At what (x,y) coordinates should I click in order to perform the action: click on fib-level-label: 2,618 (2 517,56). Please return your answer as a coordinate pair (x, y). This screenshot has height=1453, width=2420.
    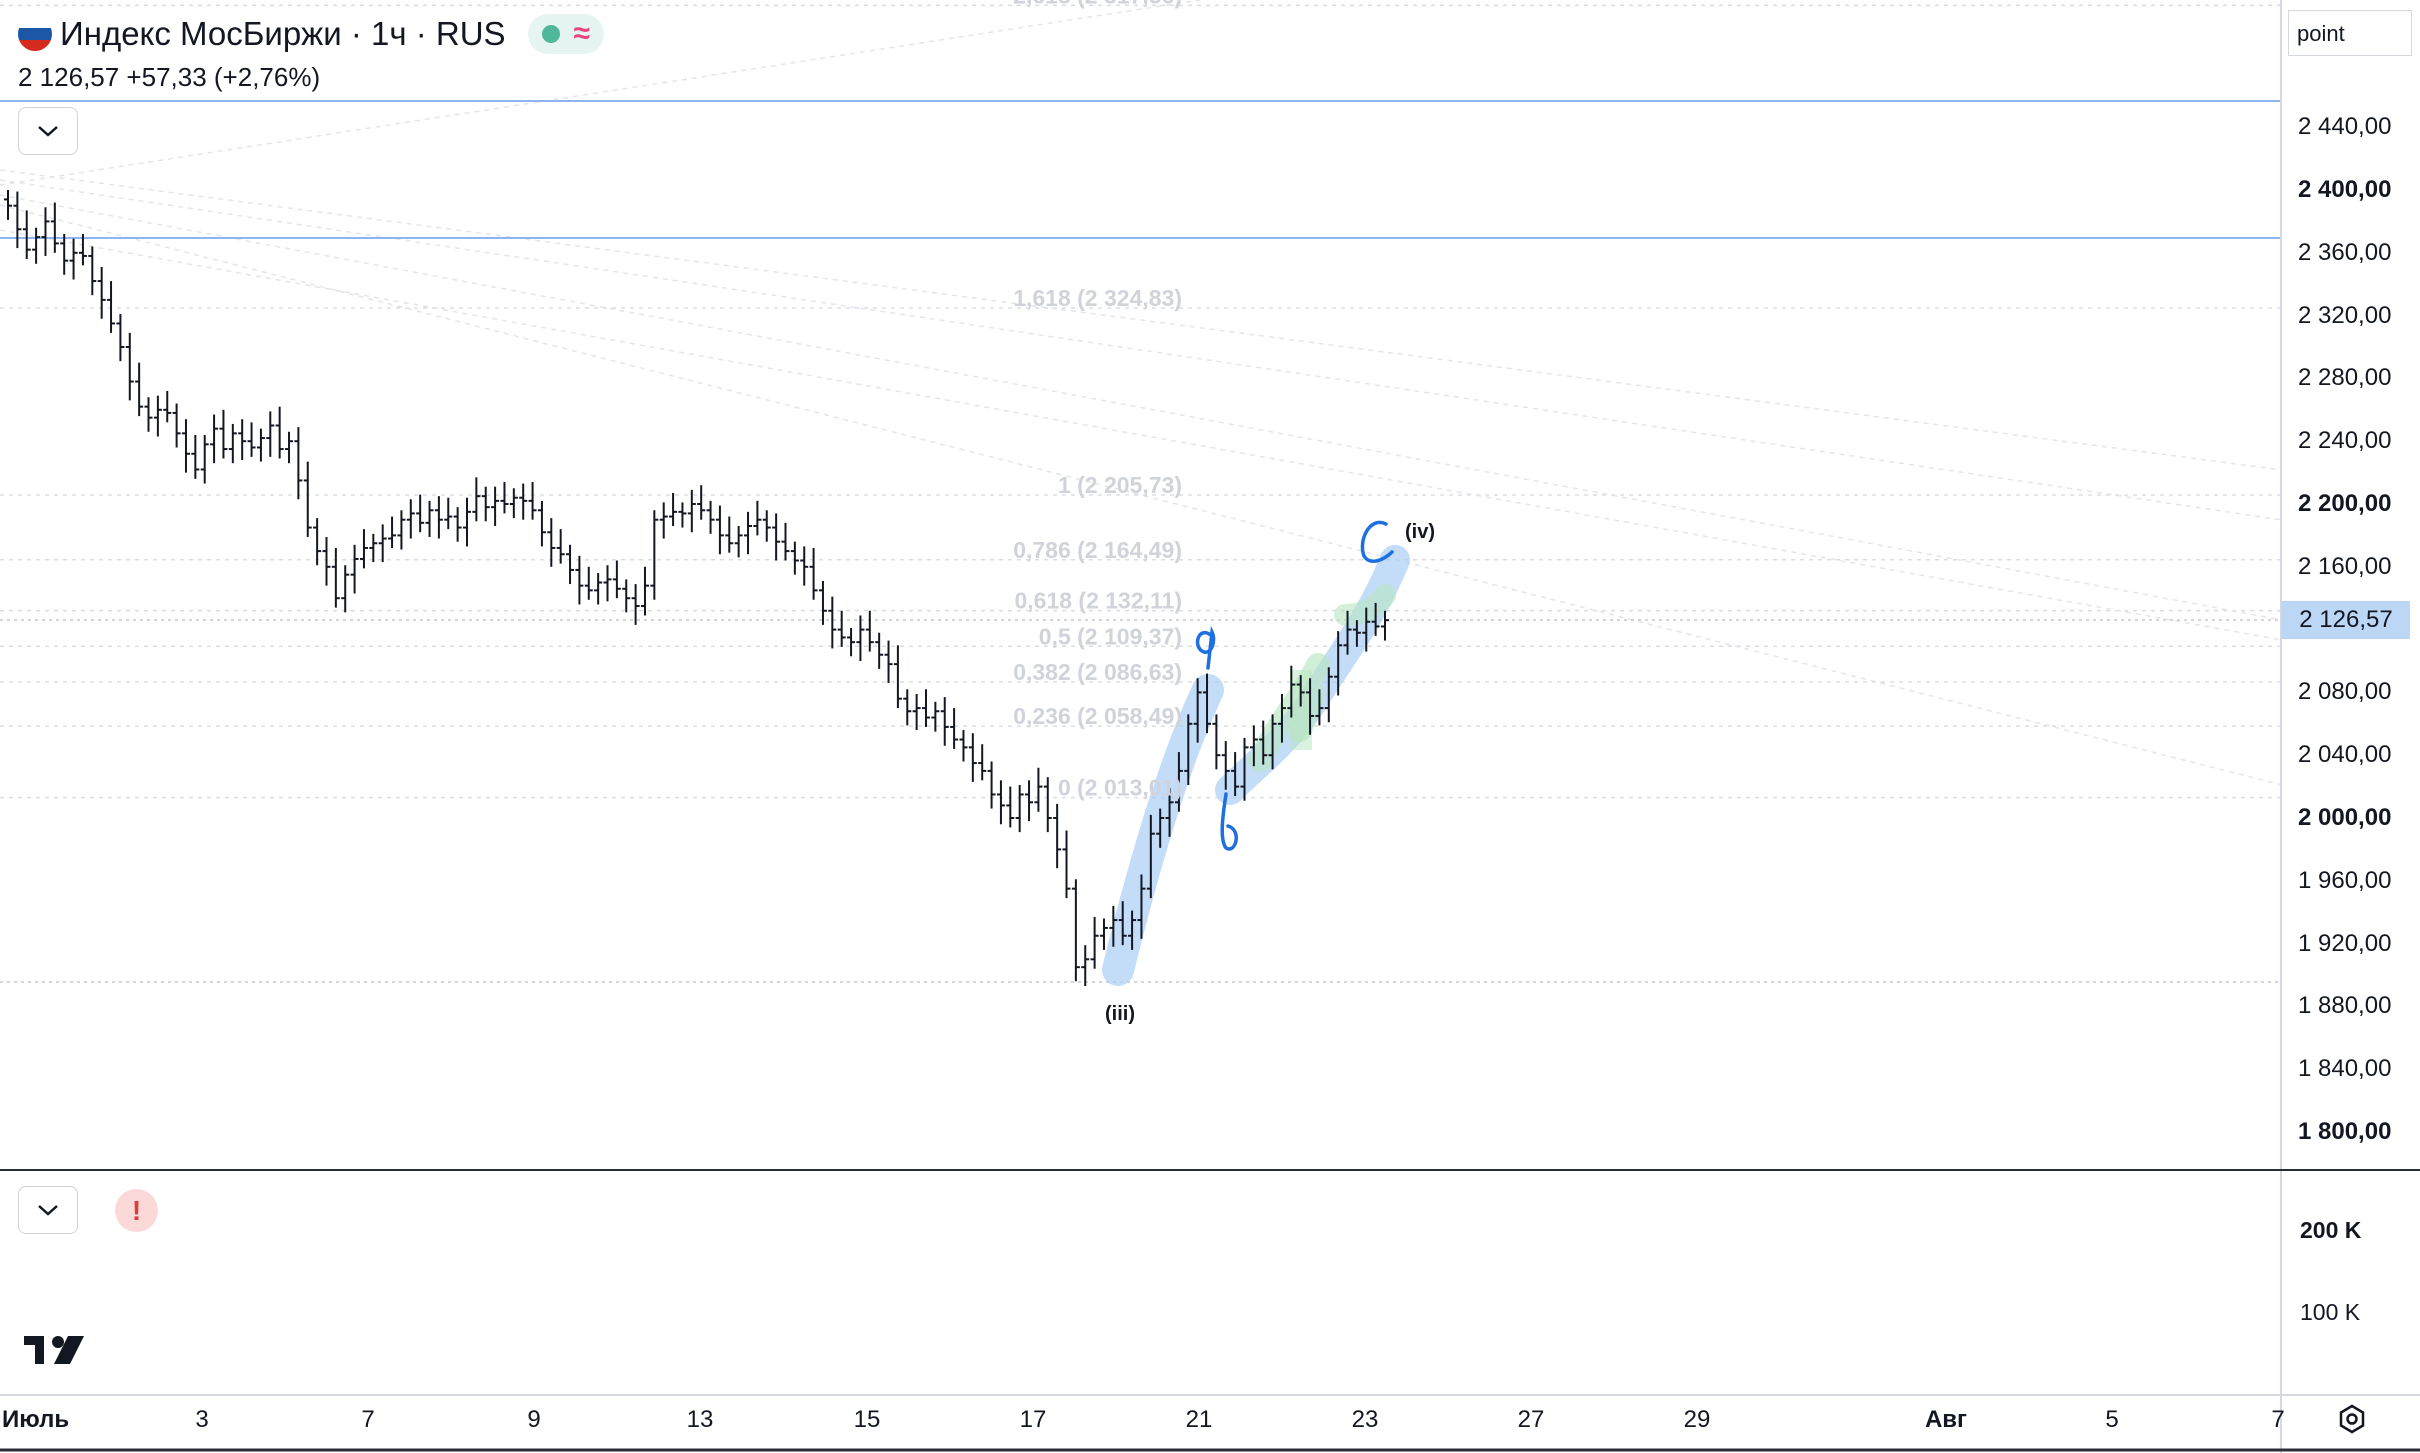
    Looking at the image, I should click on (1097, 4).